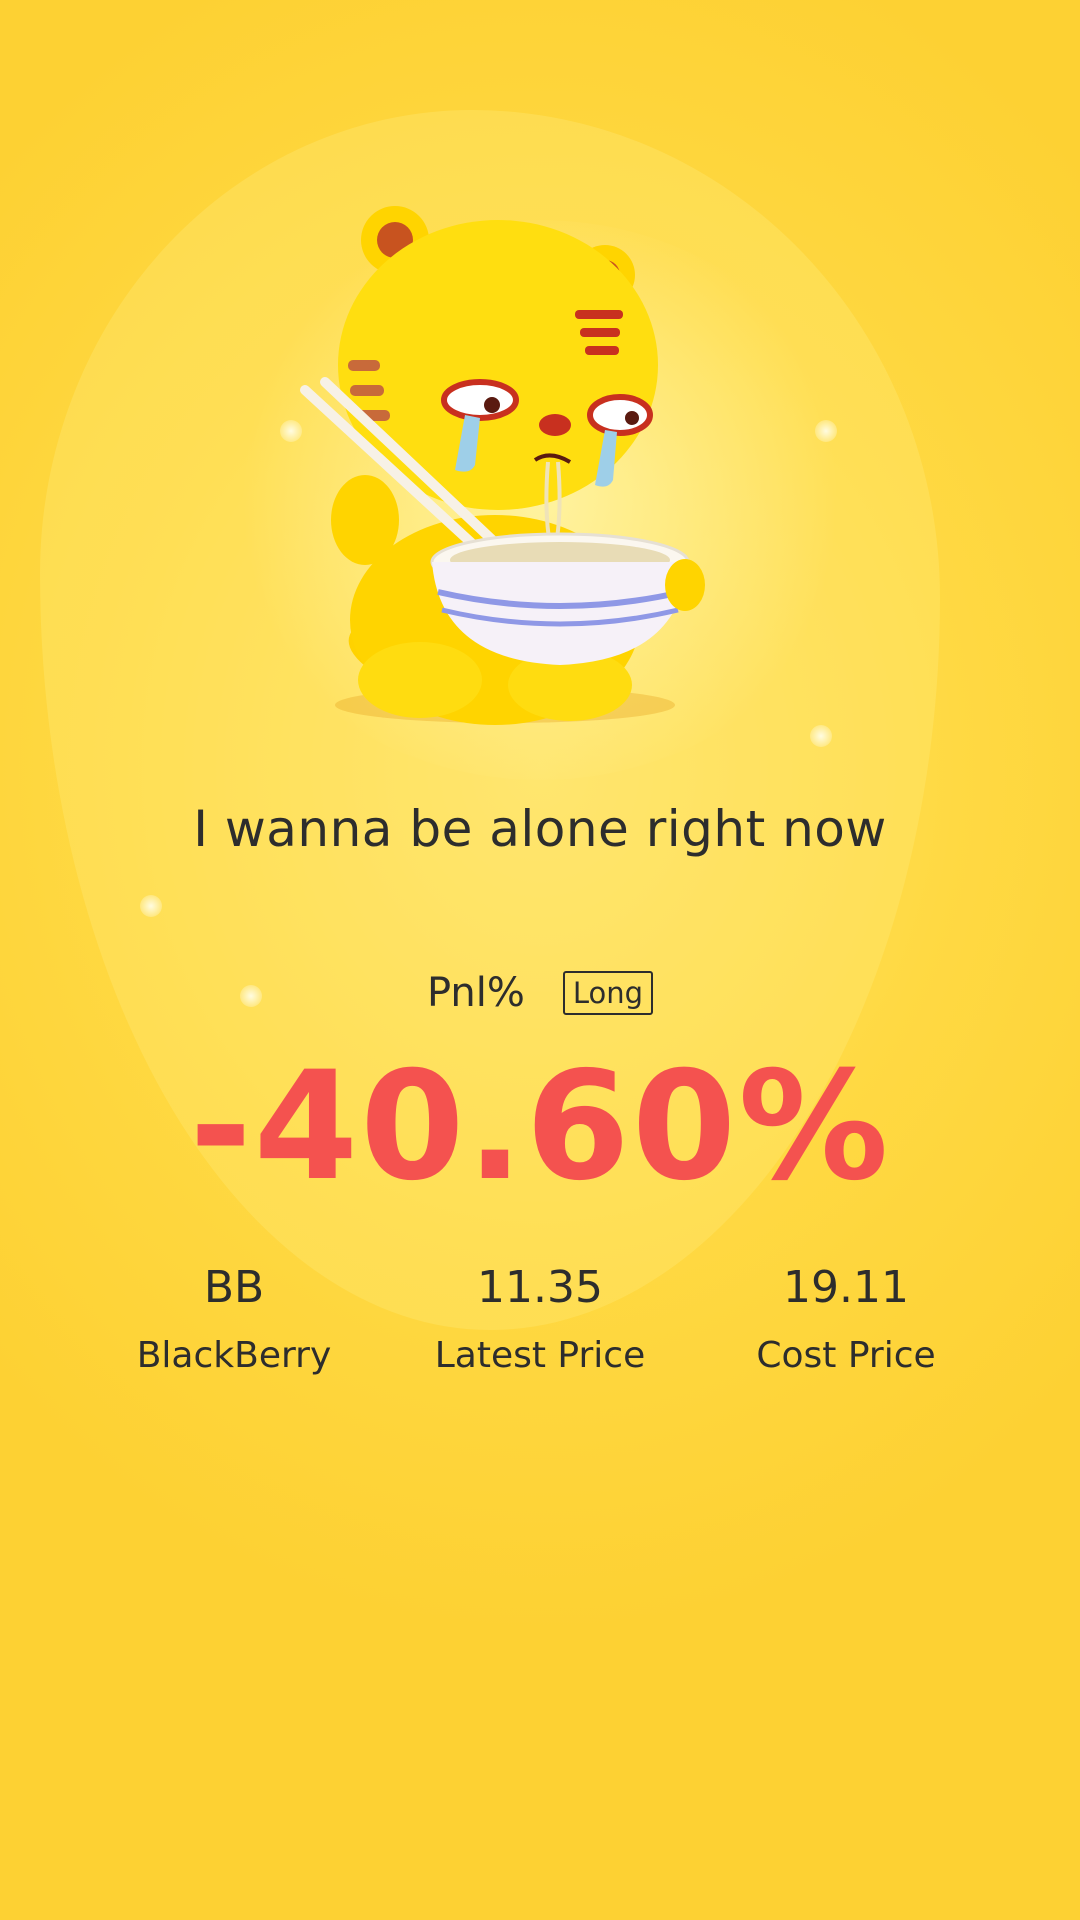 The width and height of the screenshot is (1080, 1920). I want to click on stat-latest-price: 11.35 Latest Price, so click(540, 1319).